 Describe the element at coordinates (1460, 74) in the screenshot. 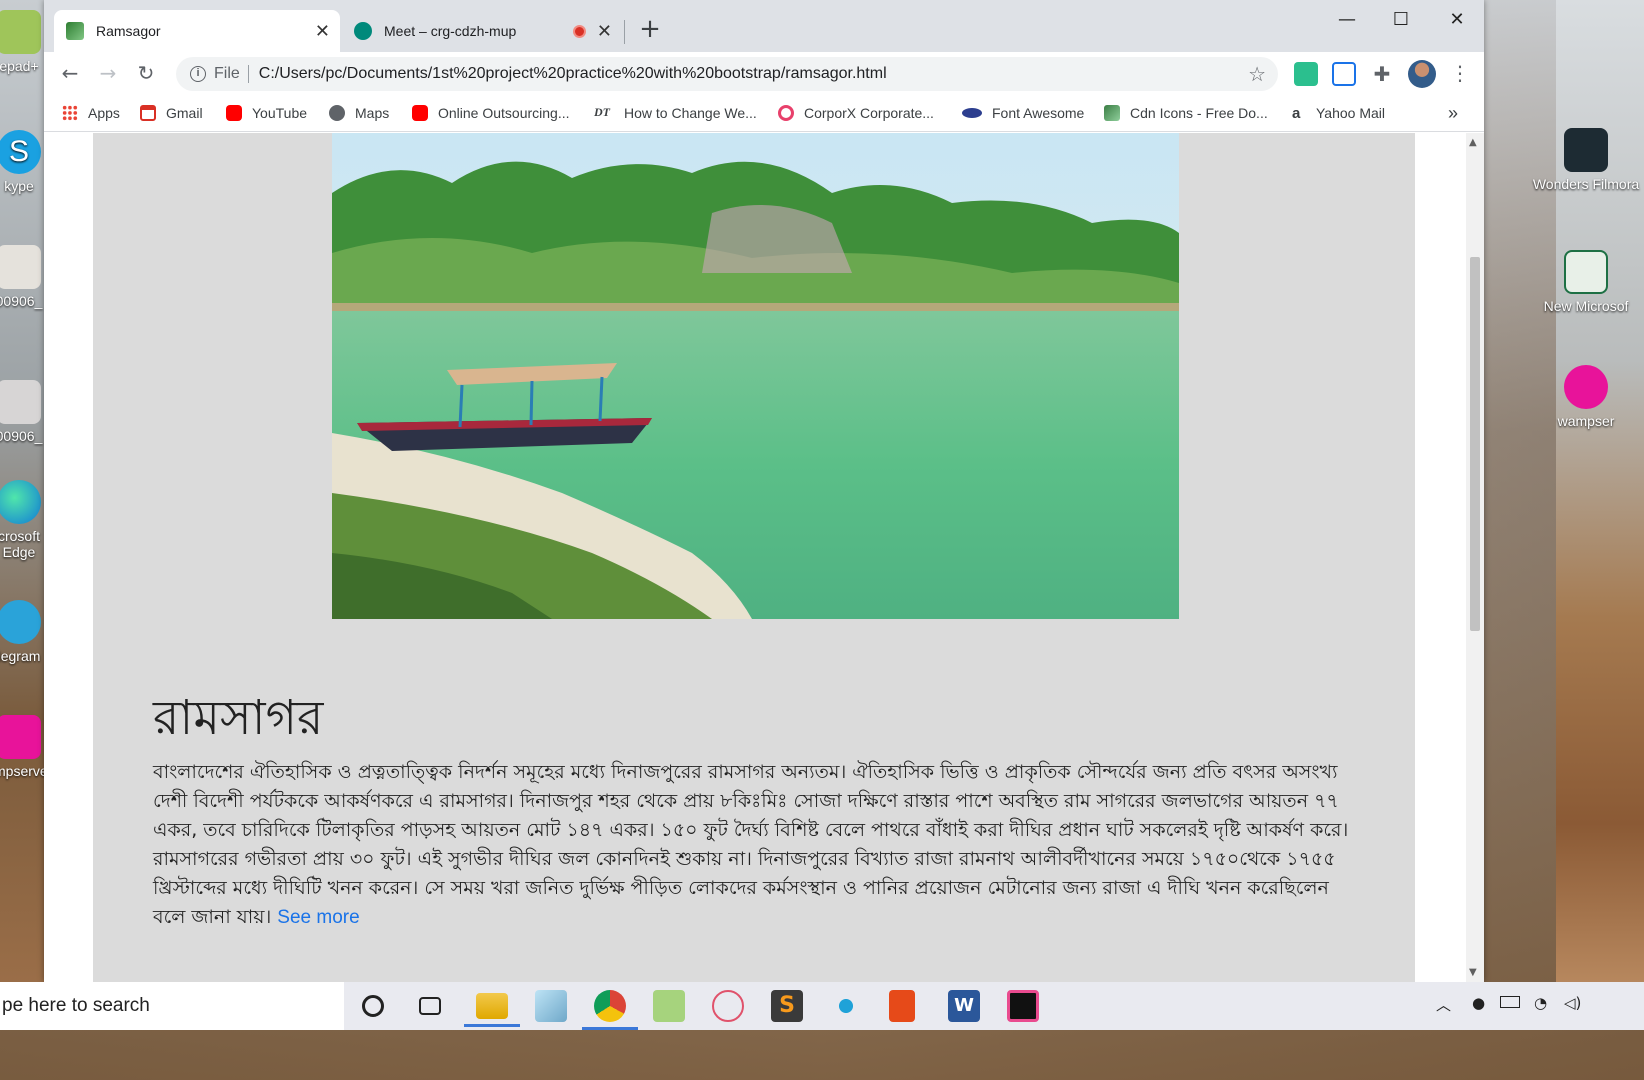

I see `menu-kebab-icon: ⋮` at that location.